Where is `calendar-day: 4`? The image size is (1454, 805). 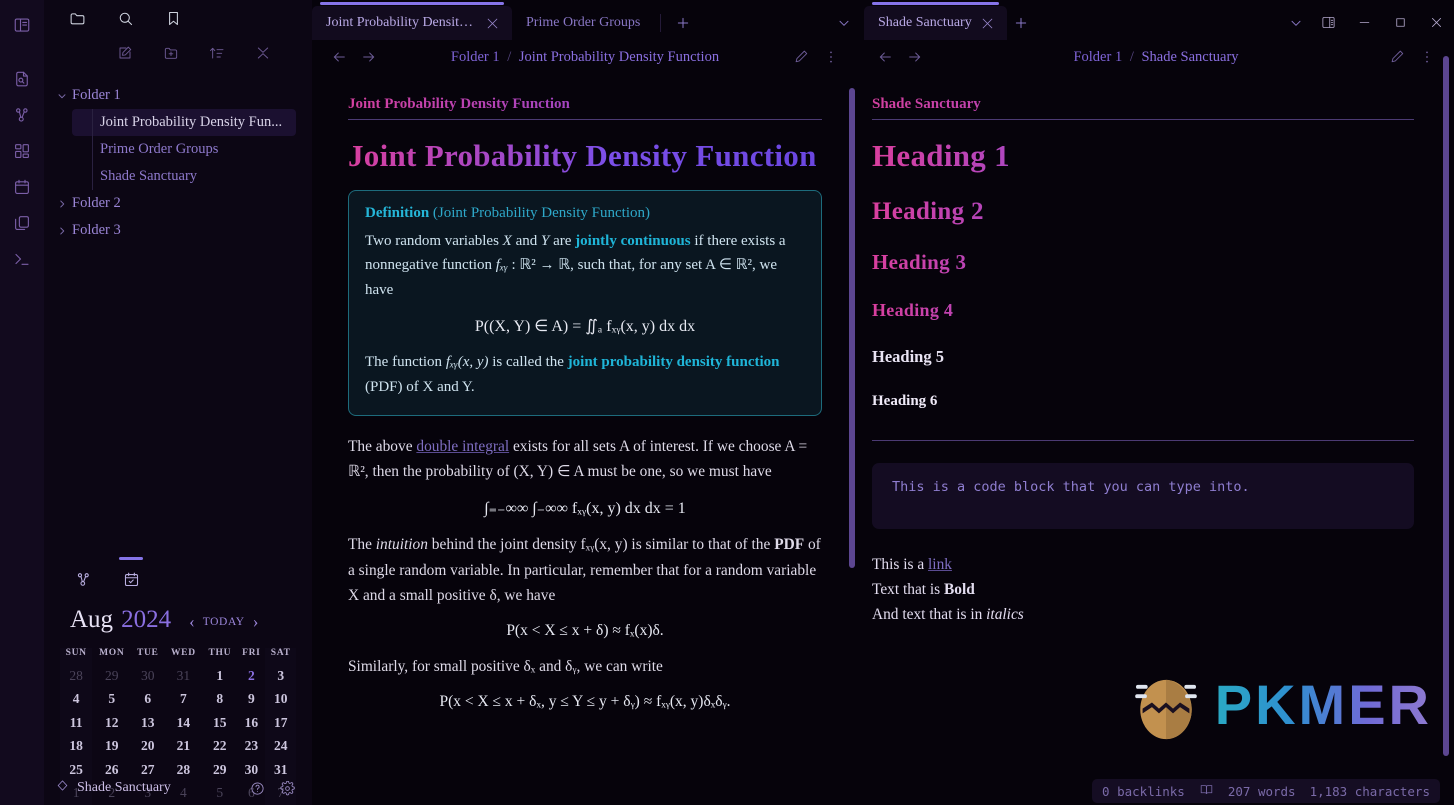 calendar-day: 4 is located at coordinates (76, 699).